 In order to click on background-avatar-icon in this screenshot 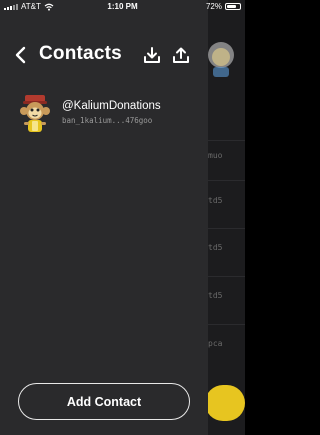, I will do `click(221, 59)`.